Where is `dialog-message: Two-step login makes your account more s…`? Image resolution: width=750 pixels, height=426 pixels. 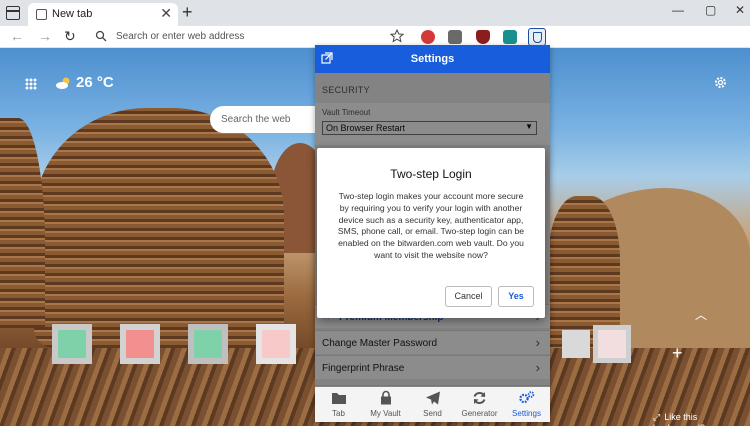
dialog-message: Two-step login makes your account more s… is located at coordinates (431, 225).